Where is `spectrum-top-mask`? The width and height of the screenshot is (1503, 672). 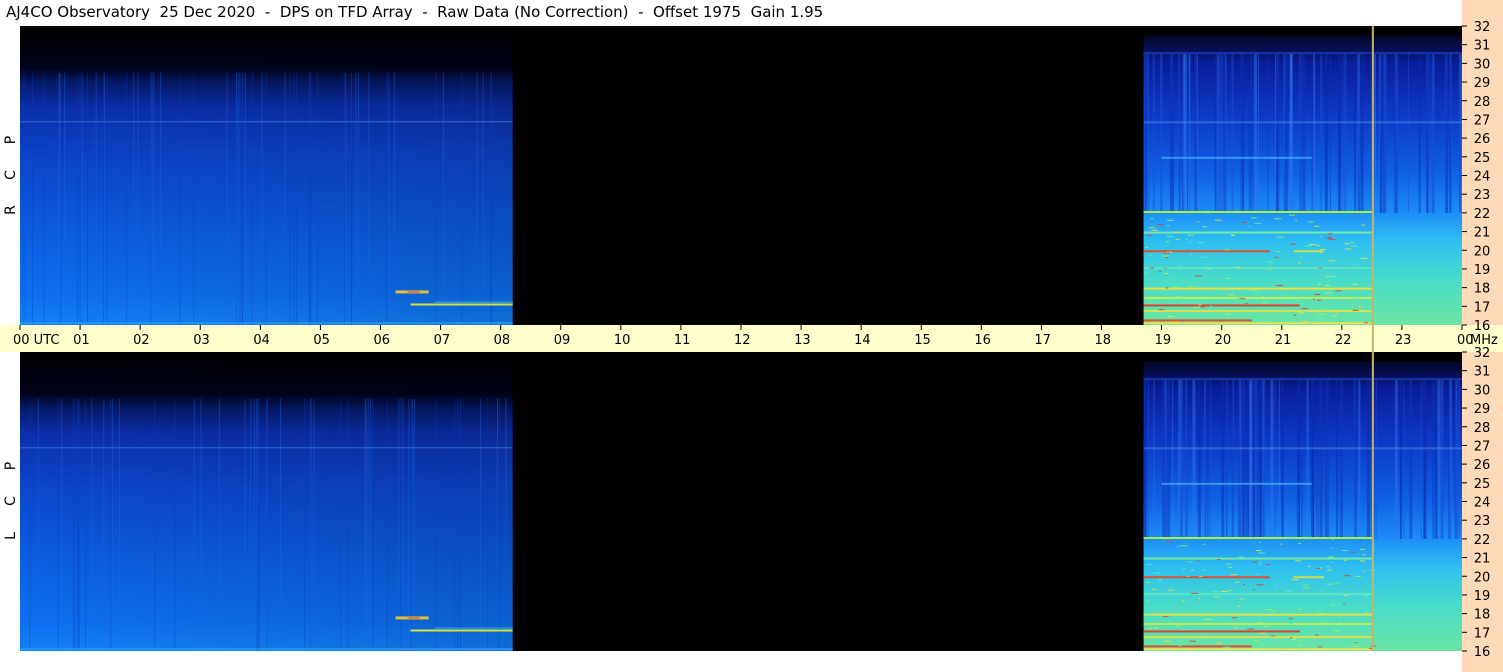 spectrum-top-mask is located at coordinates (1302, 31).